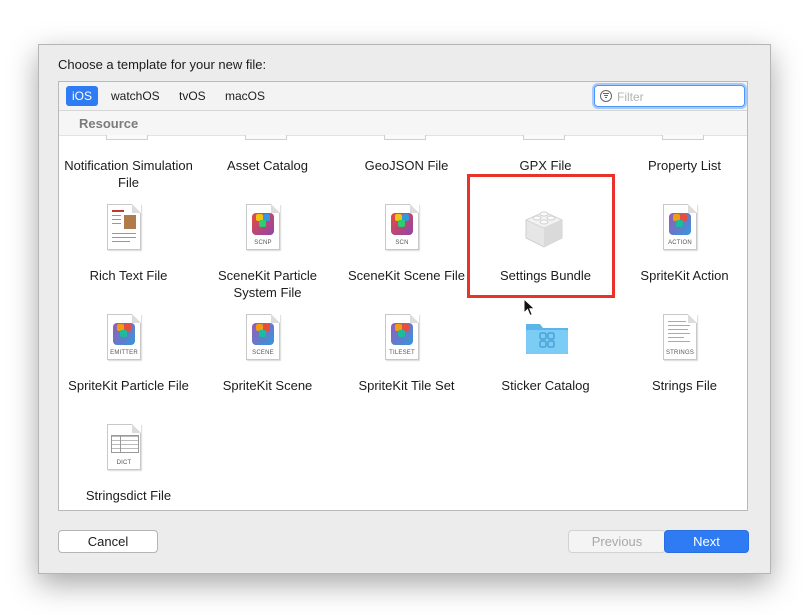 Image resolution: width=810 pixels, height=615 pixels. Describe the element at coordinates (406, 275) in the screenshot. I see `template-label: SceneKit Scene File` at that location.